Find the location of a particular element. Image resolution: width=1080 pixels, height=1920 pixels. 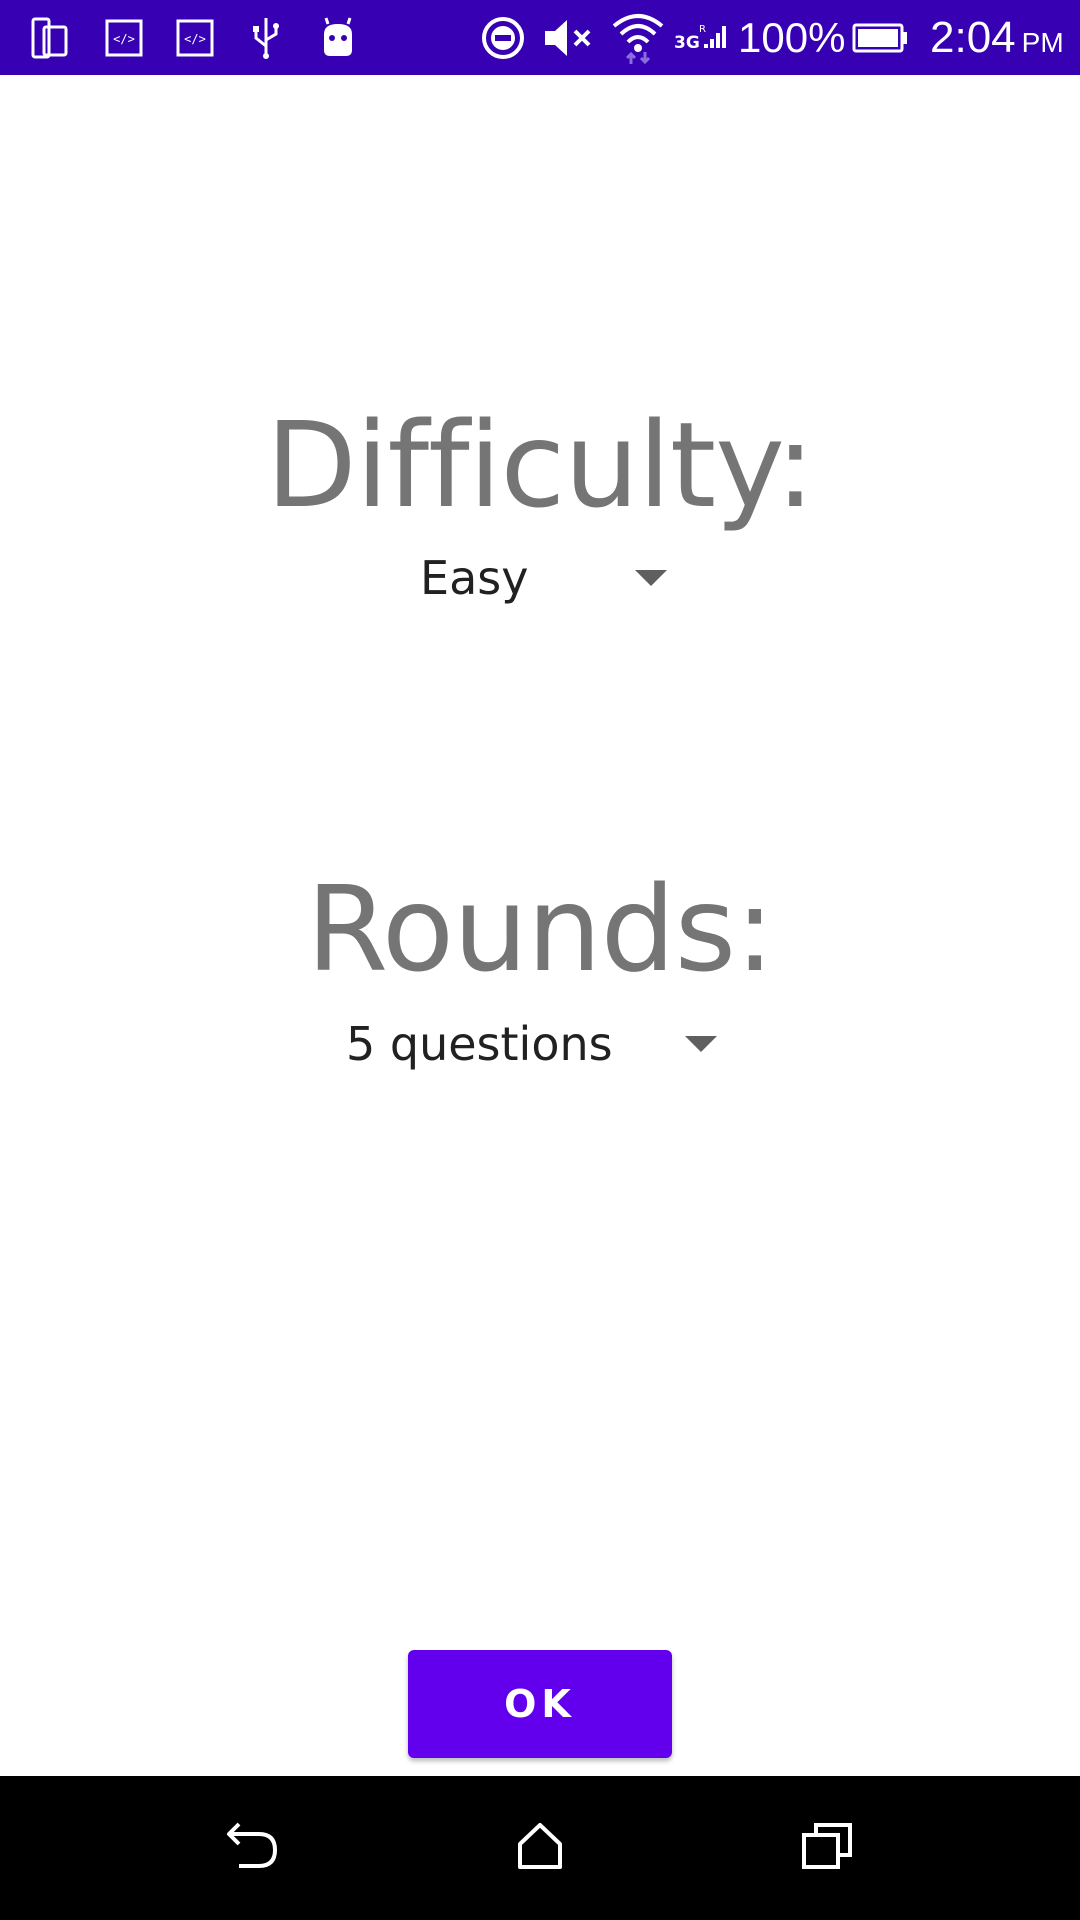

recents-button is located at coordinates (827, 1848).